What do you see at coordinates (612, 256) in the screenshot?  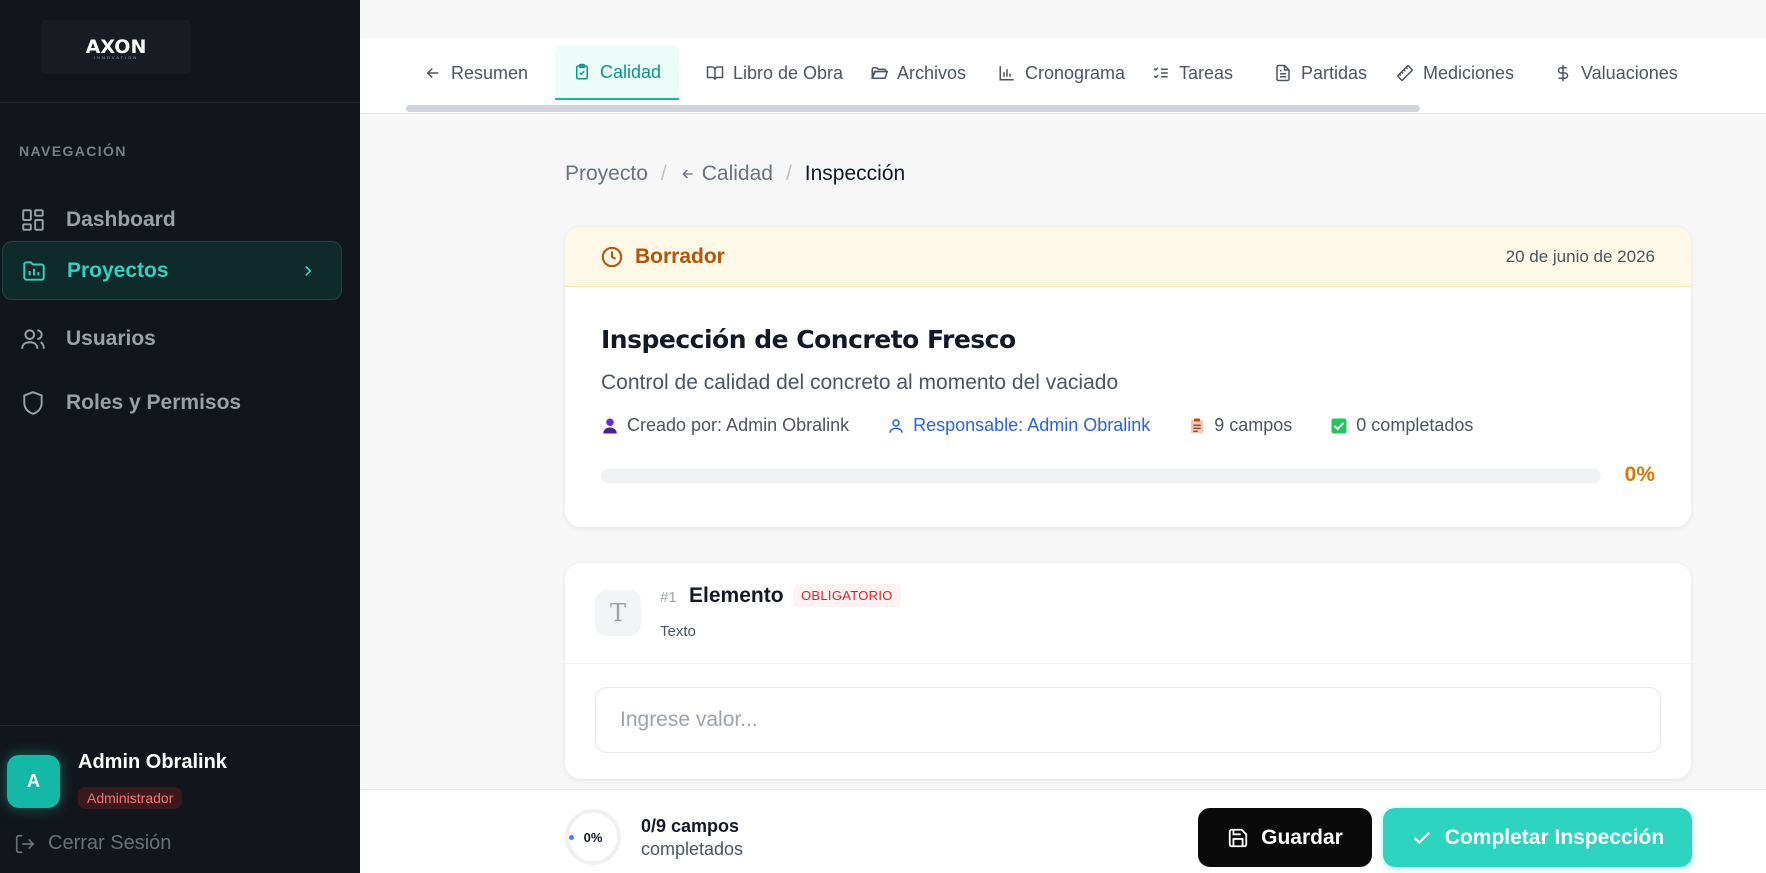 I see `clock-icon` at bounding box center [612, 256].